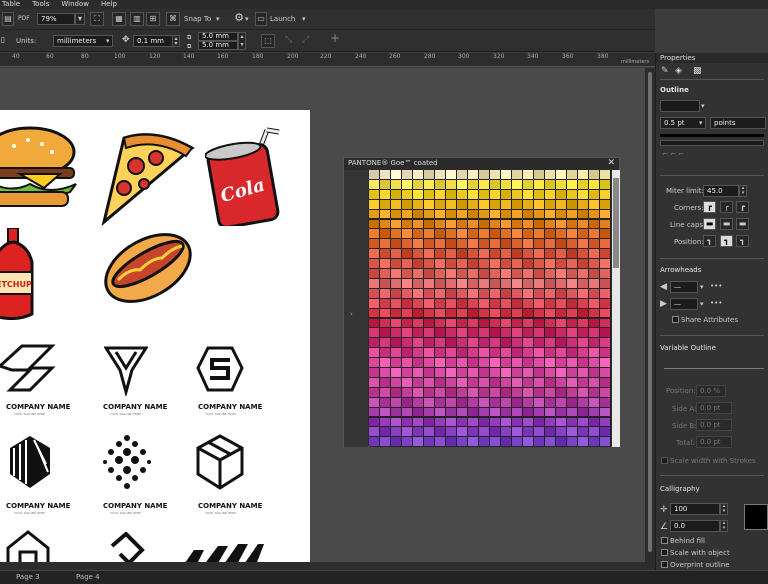  Describe the element at coordinates (150, 264) in the screenshot. I see `hotdog-illustration` at that location.